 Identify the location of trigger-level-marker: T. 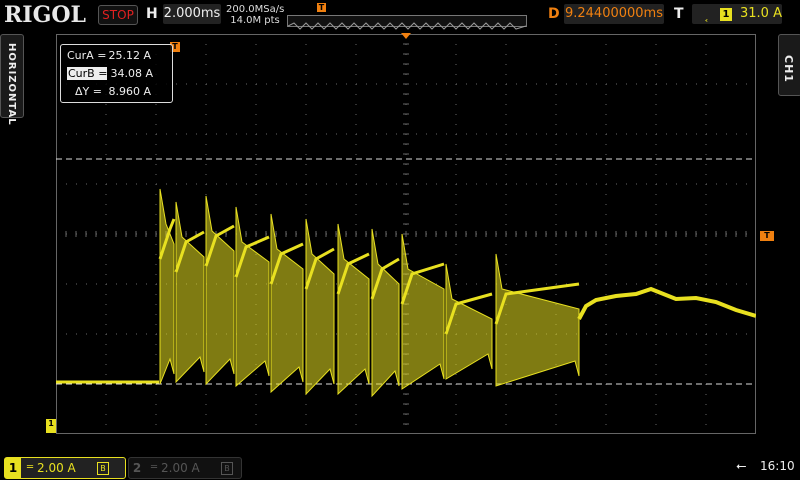
(767, 236).